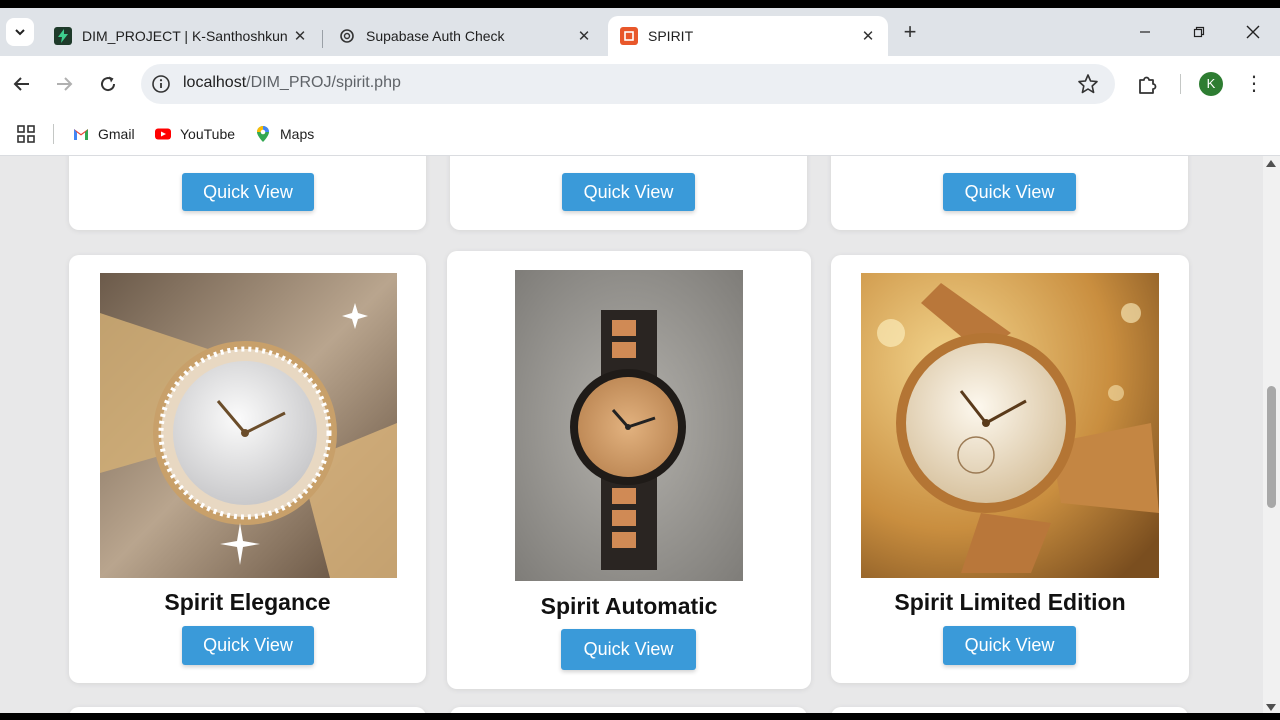 Image resolution: width=1280 pixels, height=720 pixels. What do you see at coordinates (163, 134) in the screenshot?
I see `youtube-icon` at bounding box center [163, 134].